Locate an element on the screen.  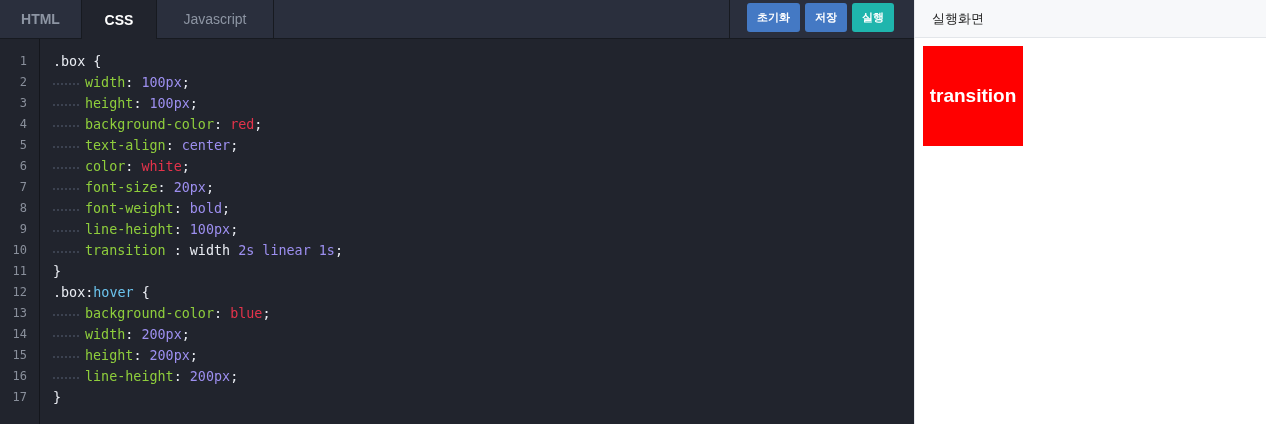
line-number: 8 is located at coordinates (23, 208).